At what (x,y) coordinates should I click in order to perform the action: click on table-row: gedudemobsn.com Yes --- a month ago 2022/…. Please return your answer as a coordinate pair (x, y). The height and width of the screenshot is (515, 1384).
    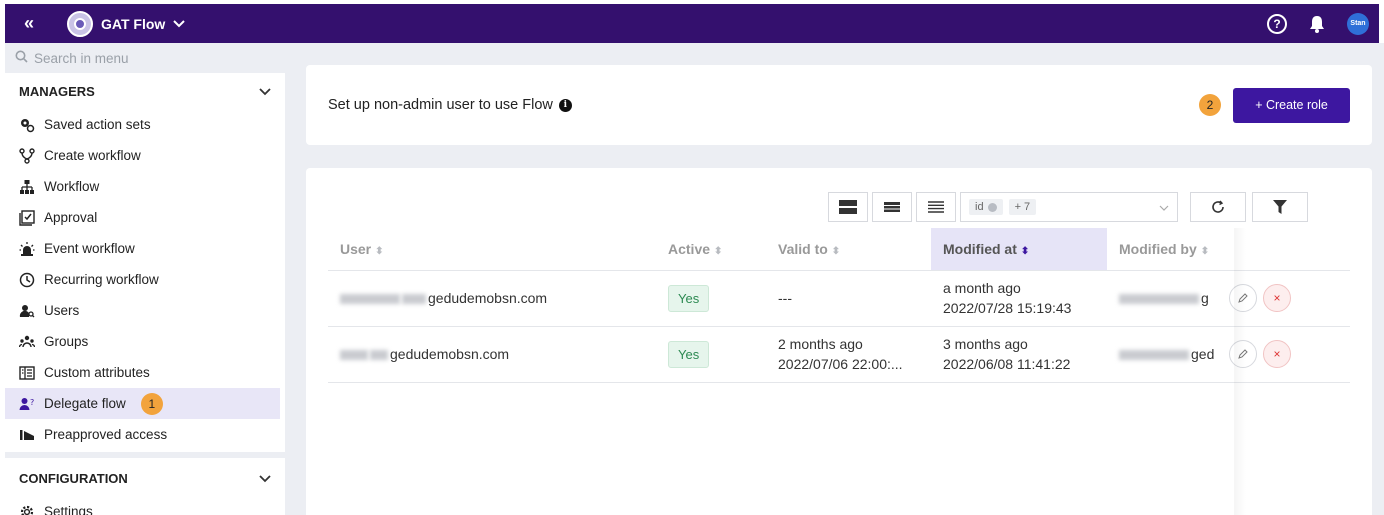
    Looking at the image, I should click on (839, 298).